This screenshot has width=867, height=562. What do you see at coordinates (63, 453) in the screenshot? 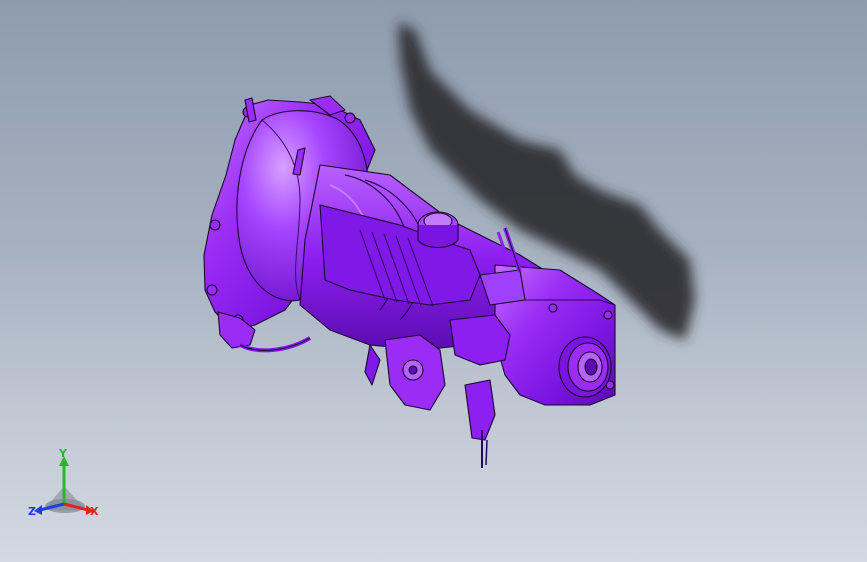
I see `axis-y-label: Y` at bounding box center [63, 453].